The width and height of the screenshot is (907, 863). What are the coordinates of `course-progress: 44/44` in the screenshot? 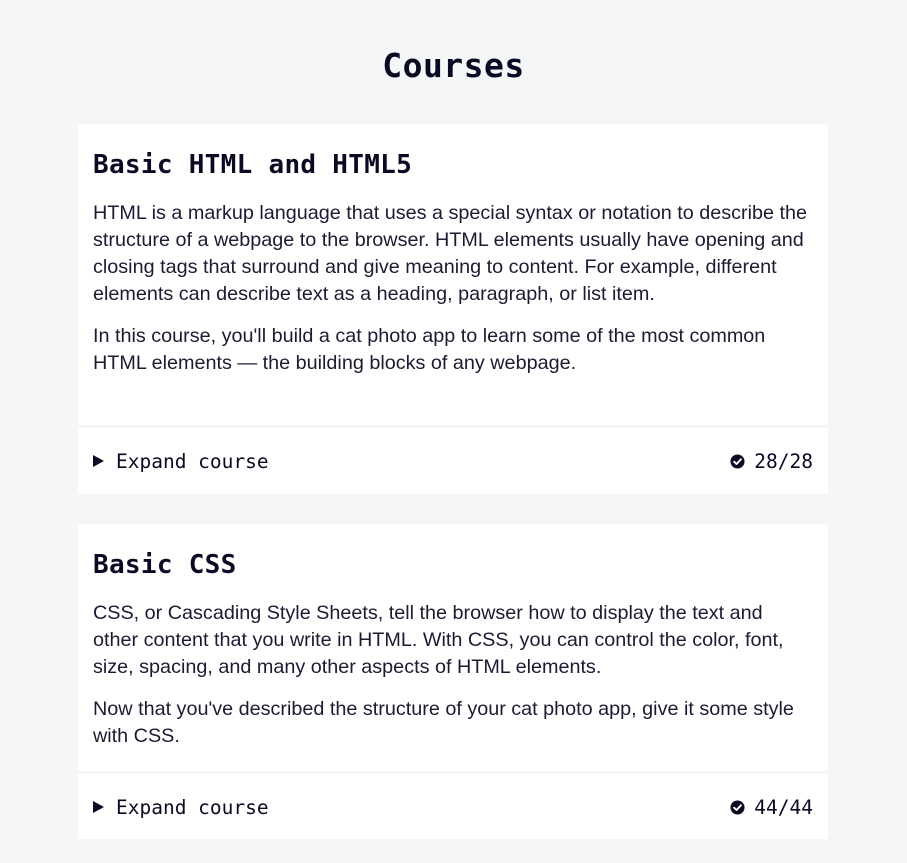 It's located at (771, 807).